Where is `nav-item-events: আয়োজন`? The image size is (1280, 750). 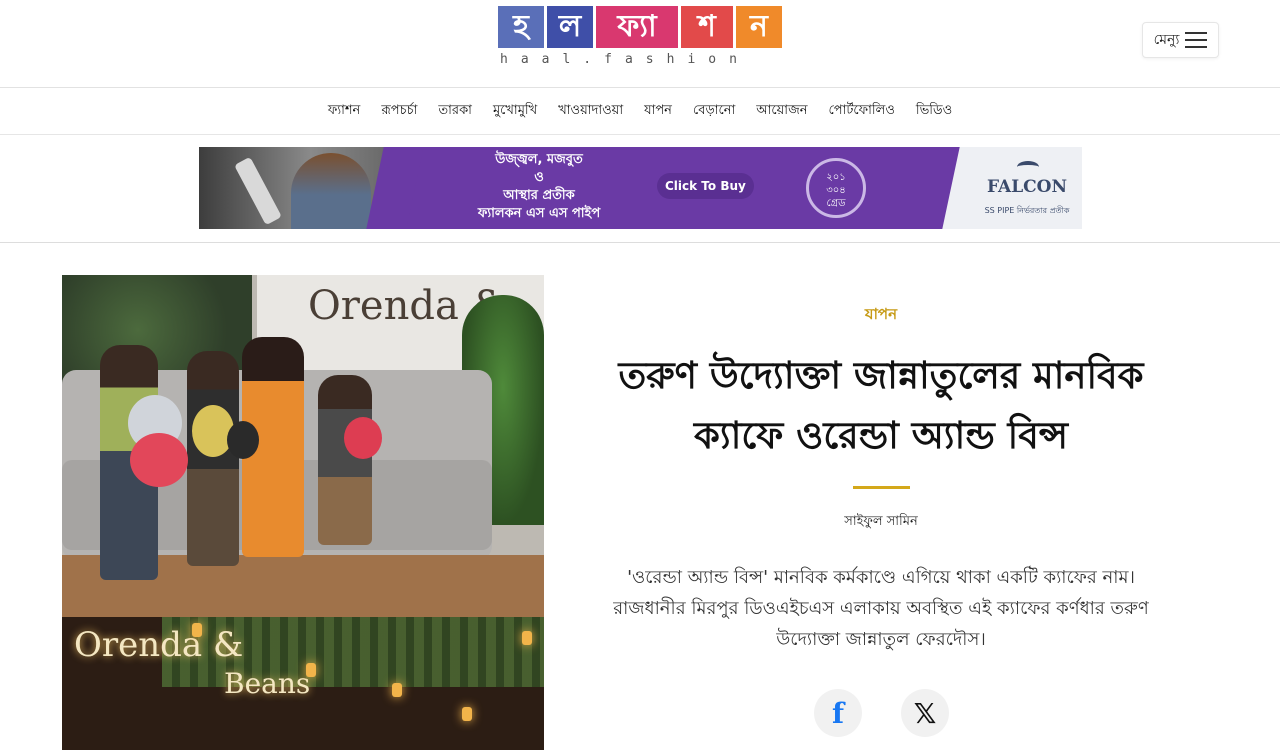 nav-item-events: আয়োজন is located at coordinates (781, 111).